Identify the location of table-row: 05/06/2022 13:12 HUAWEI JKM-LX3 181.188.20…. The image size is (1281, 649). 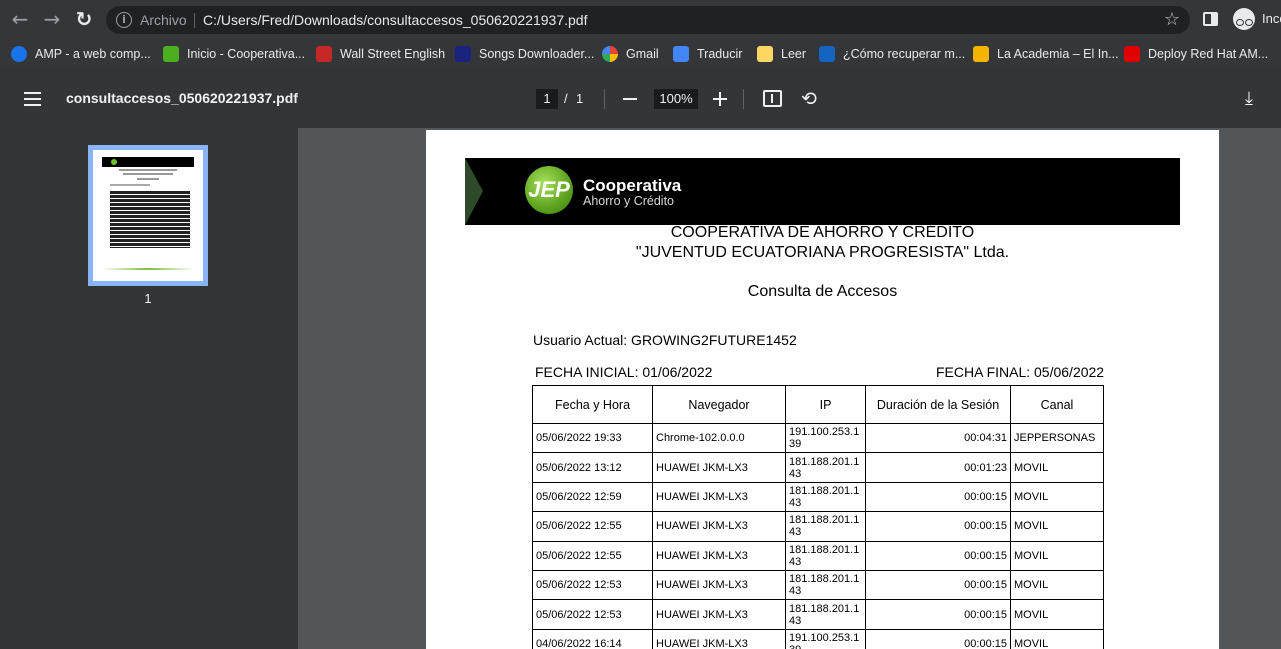
(818, 467).